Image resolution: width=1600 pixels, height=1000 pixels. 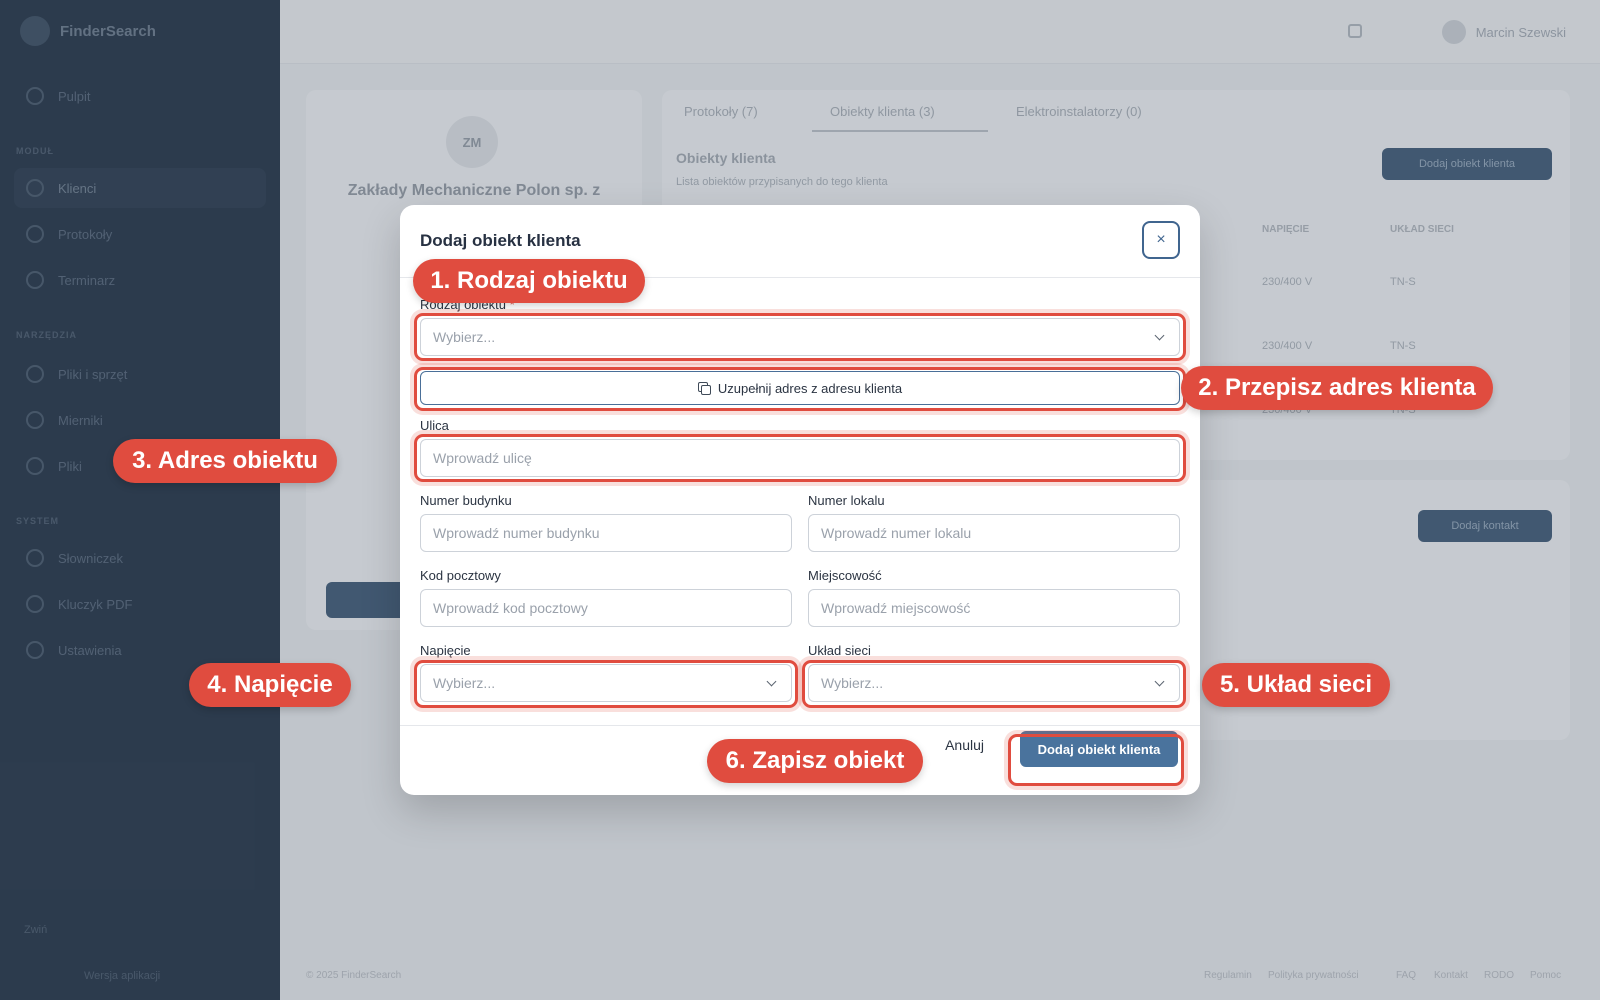 What do you see at coordinates (800, 458) in the screenshot?
I see `highlight-street` at bounding box center [800, 458].